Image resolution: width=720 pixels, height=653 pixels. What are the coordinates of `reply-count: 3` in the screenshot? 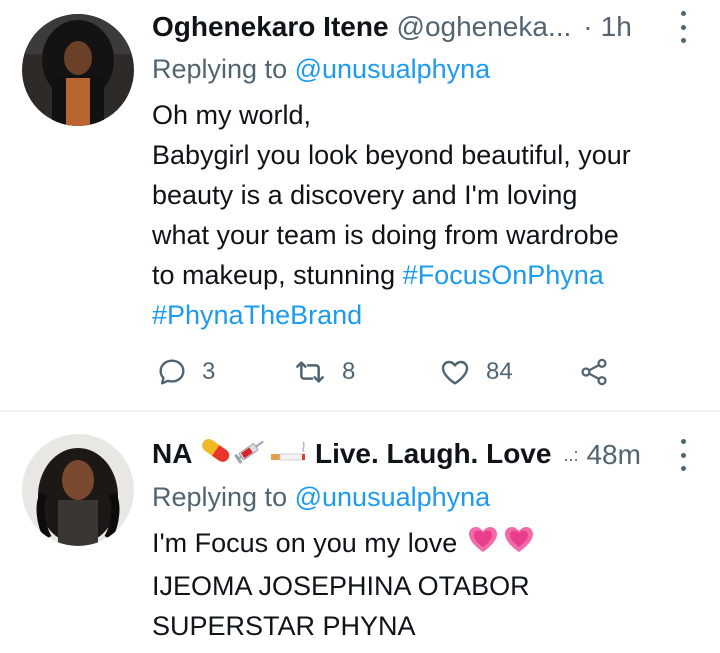 It's located at (209, 371).